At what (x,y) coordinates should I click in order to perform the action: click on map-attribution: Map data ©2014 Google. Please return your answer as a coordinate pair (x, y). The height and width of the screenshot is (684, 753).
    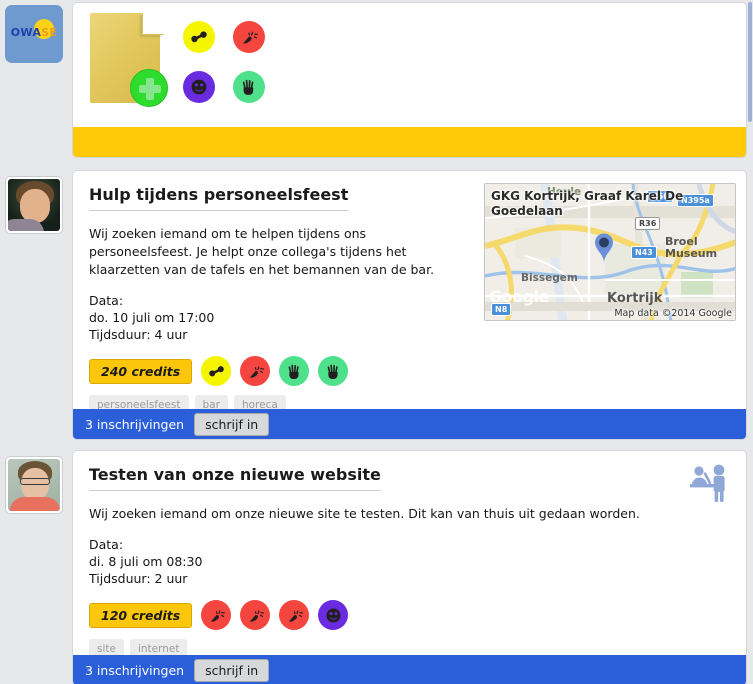
    Looking at the image, I should click on (673, 313).